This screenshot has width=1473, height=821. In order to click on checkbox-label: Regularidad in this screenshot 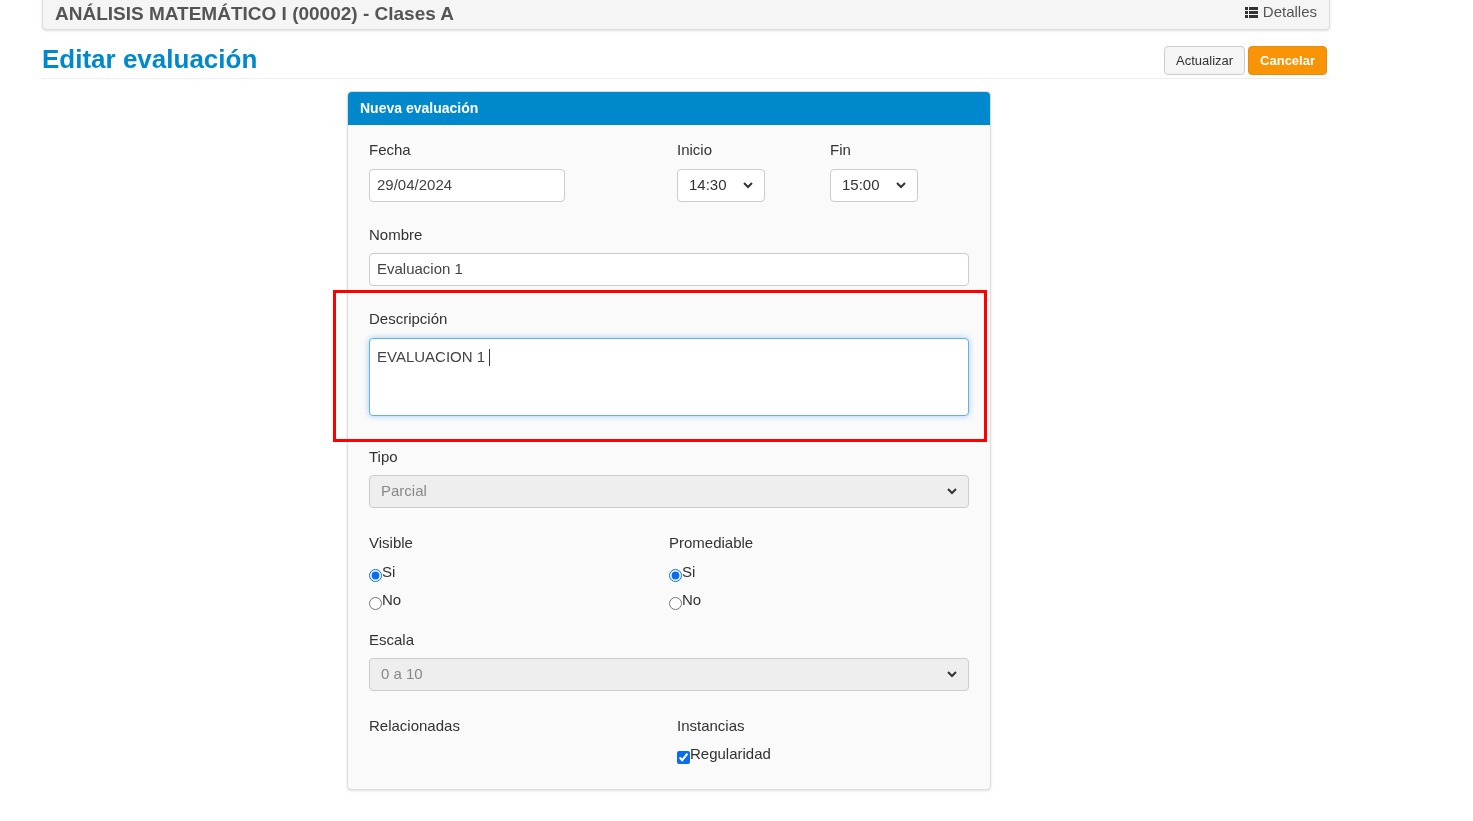, I will do `click(730, 754)`.